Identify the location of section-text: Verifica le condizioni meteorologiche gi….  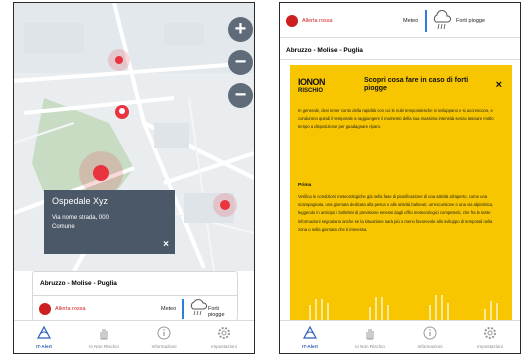
(396, 213).